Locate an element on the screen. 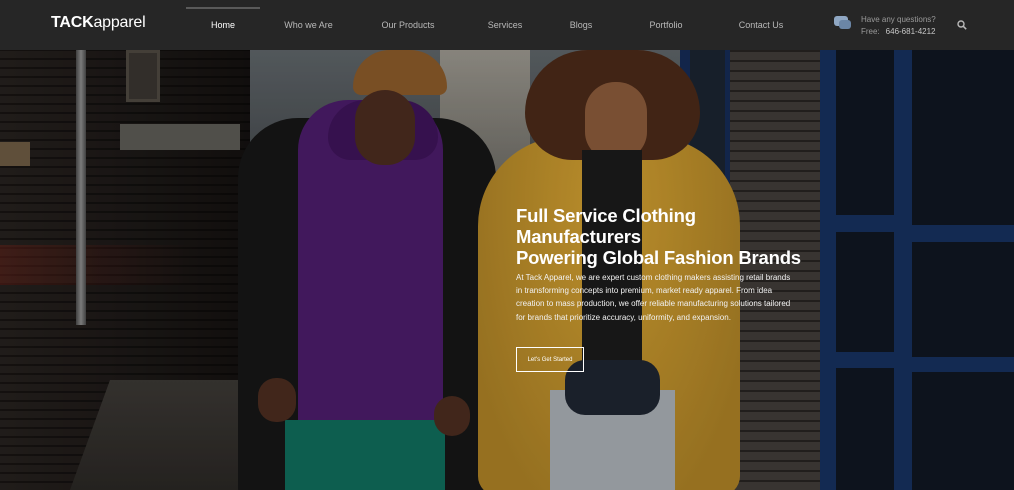  chat-bubbles-icon is located at coordinates (843, 23).